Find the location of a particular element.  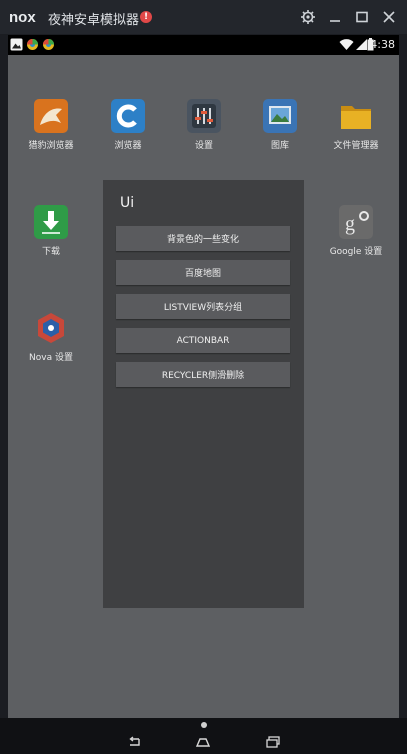

baidu-map-button: 百度地图 is located at coordinates (203, 272).